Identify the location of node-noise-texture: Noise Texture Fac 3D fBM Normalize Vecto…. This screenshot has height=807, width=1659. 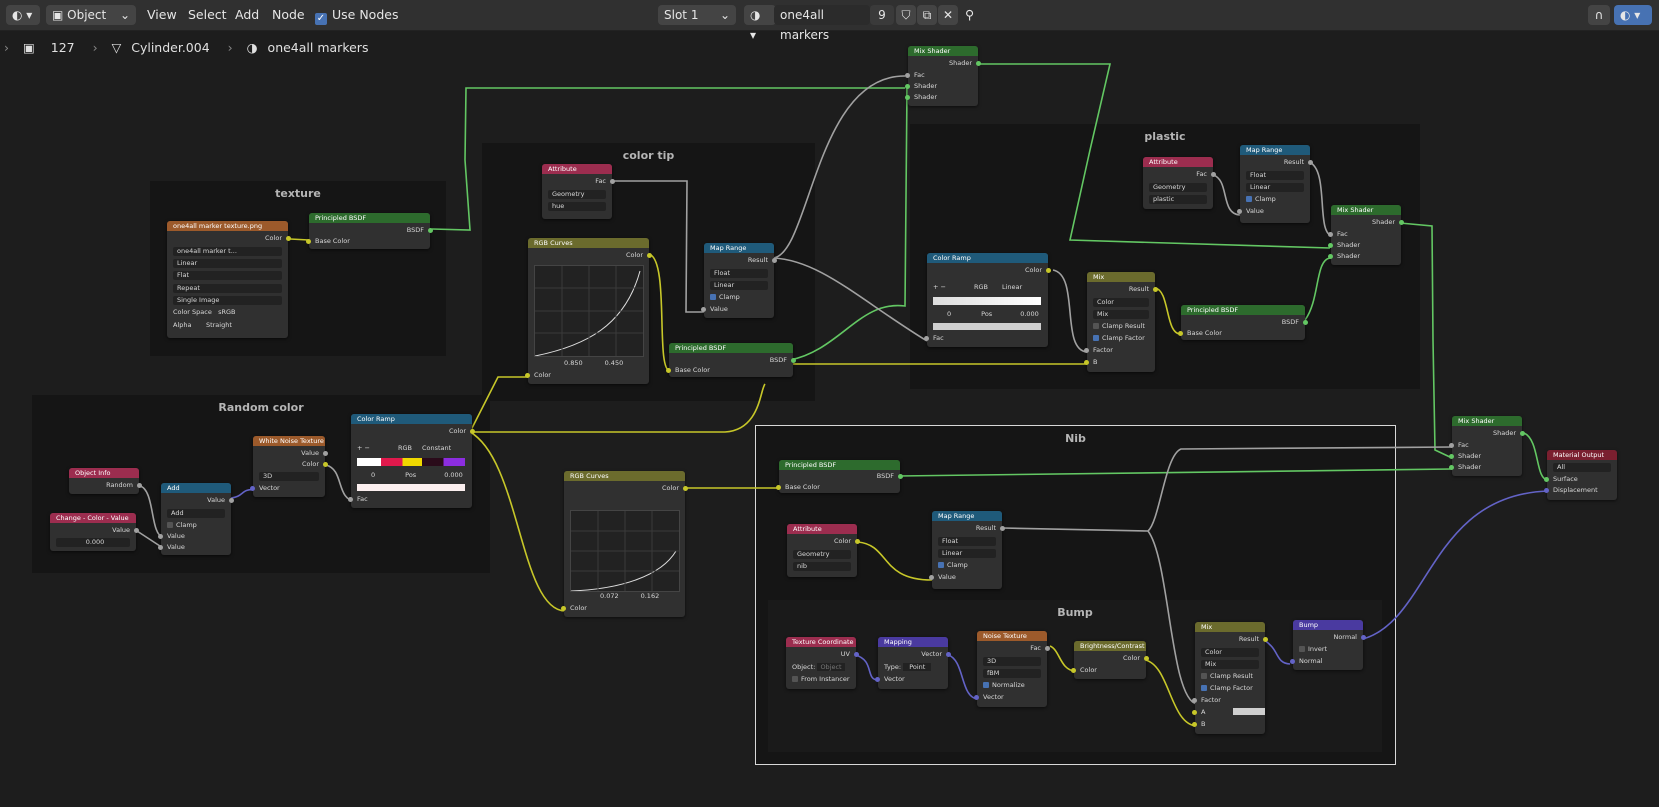
(1012, 669).